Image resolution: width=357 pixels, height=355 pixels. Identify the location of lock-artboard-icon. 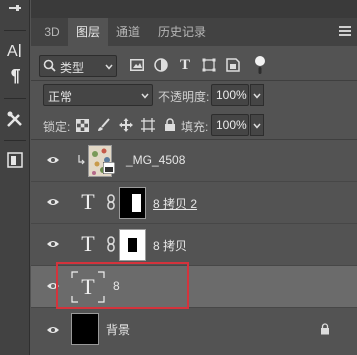
(148, 125).